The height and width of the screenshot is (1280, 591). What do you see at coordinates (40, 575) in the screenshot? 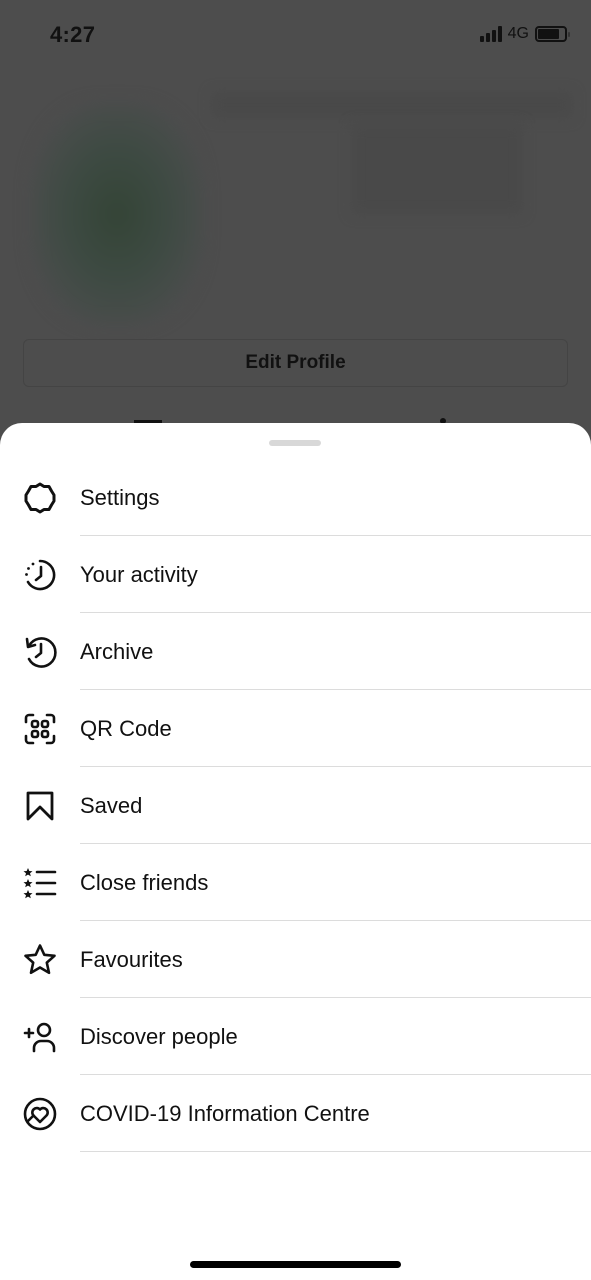
I see `activity-clock-icon` at bounding box center [40, 575].